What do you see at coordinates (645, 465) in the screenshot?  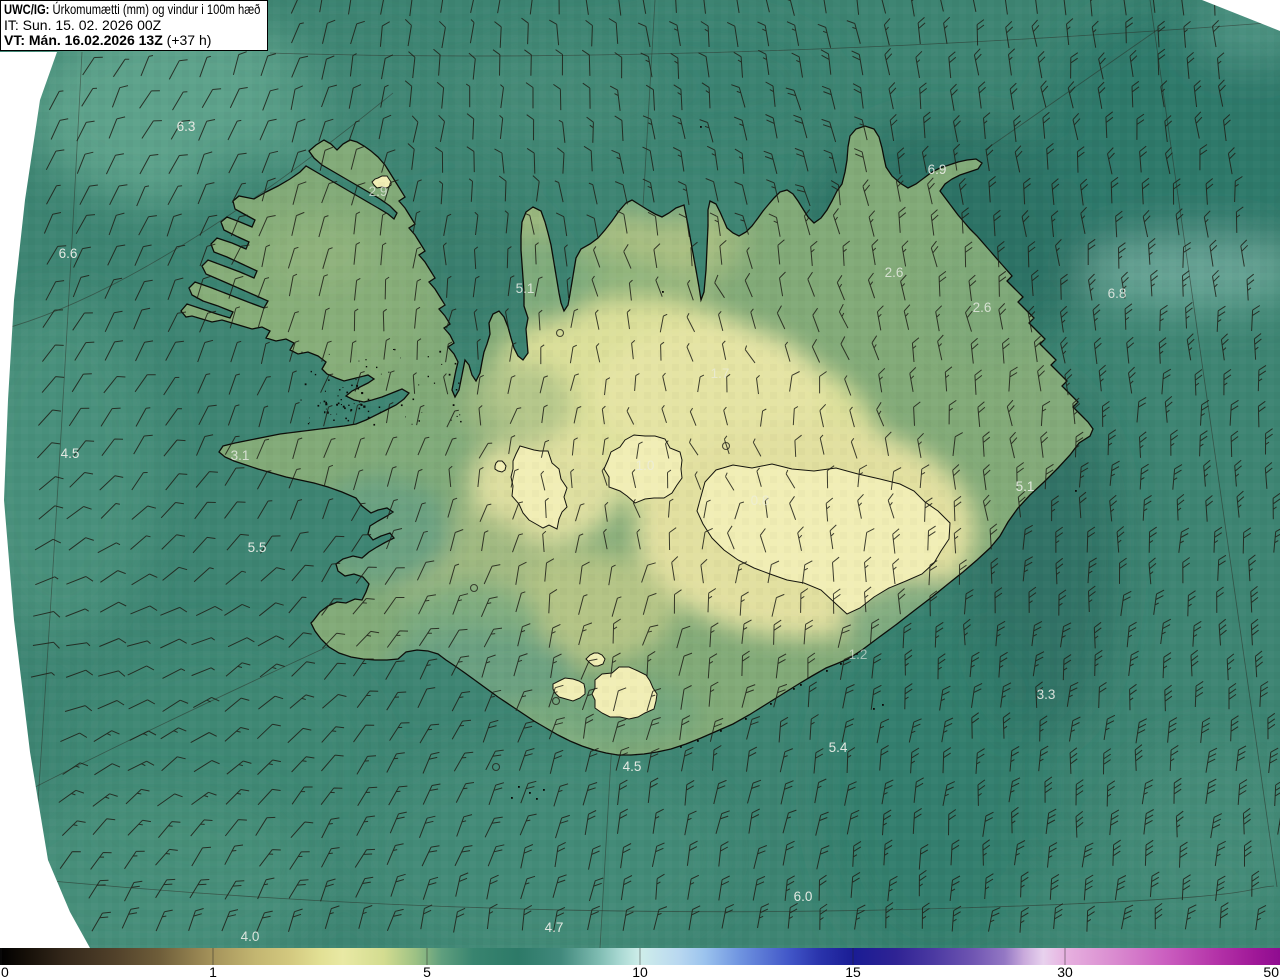 I see `svg-text: 1.0` at bounding box center [645, 465].